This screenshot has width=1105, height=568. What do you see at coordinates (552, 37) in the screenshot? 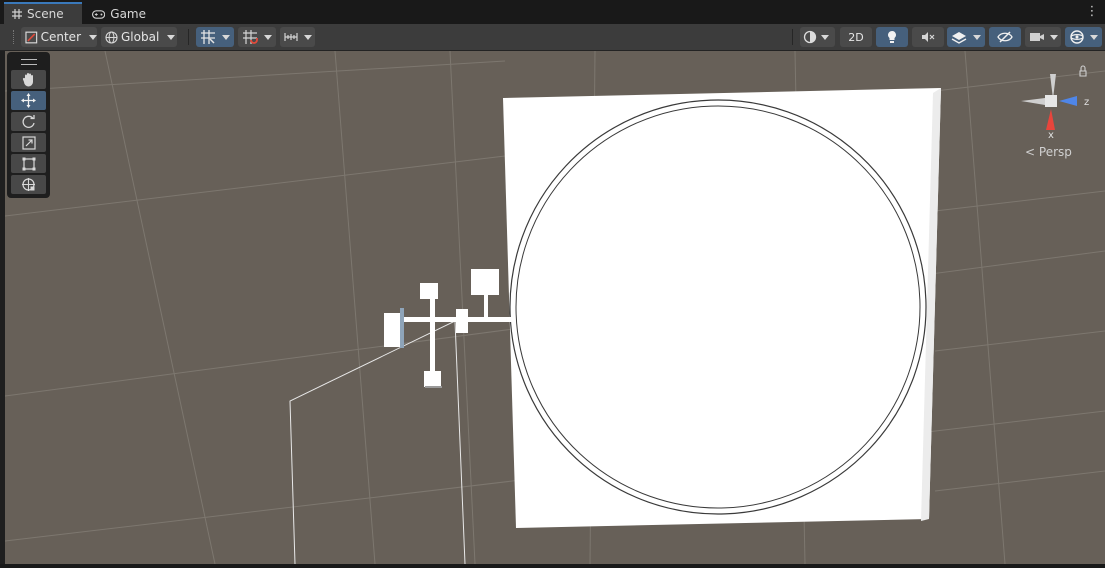
I see `scene-toolbar: Center Global 2D` at bounding box center [552, 37].